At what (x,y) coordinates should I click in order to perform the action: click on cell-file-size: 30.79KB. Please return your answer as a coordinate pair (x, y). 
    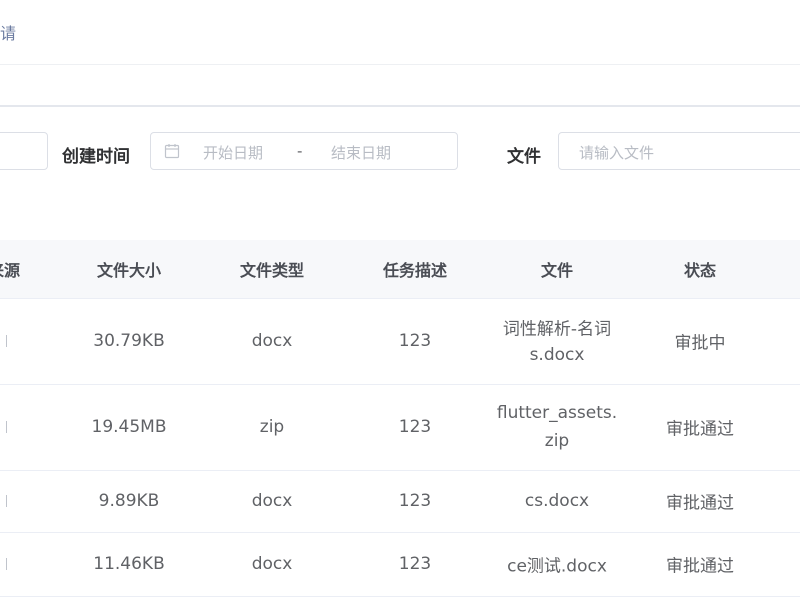
    Looking at the image, I should click on (129, 341).